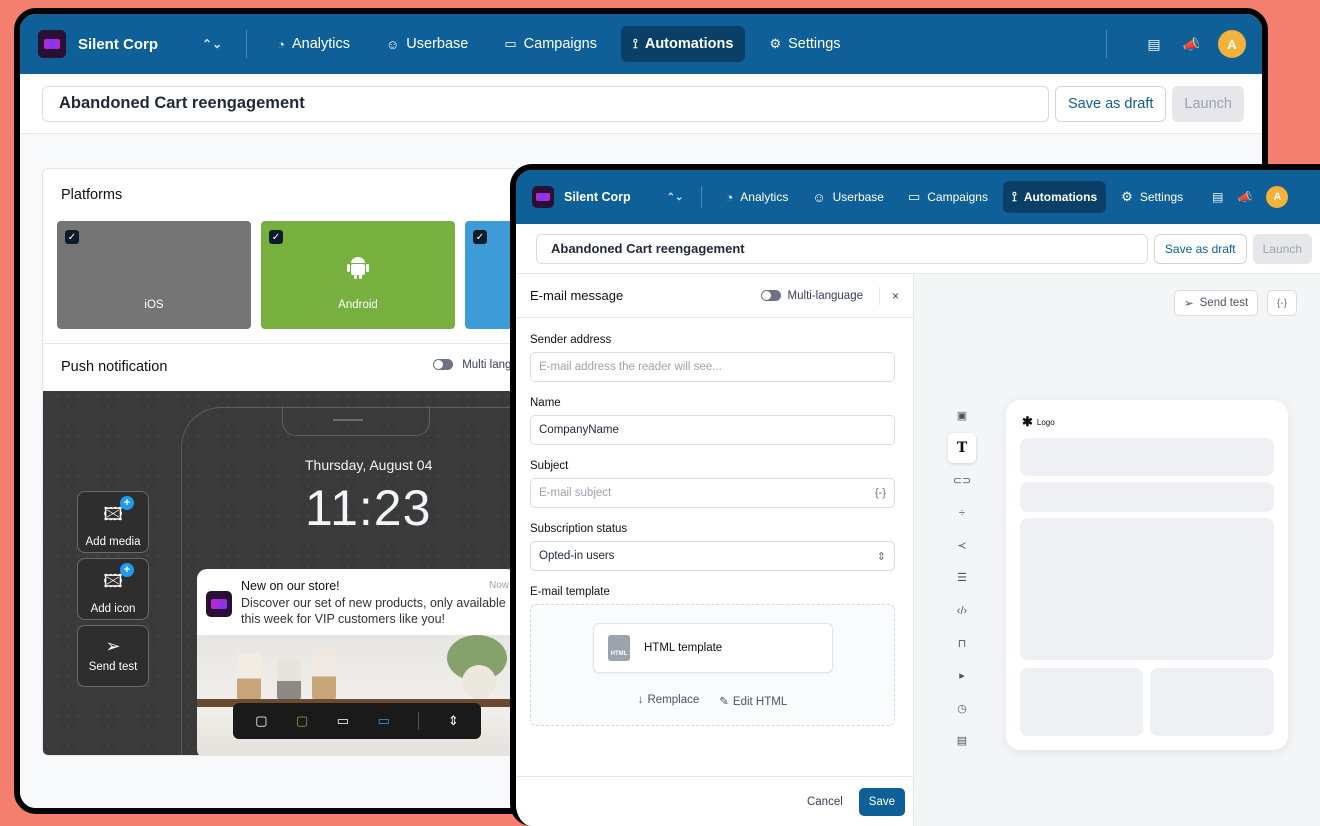 The width and height of the screenshot is (1320, 826). Describe the element at coordinates (1282, 303) in the screenshot. I see `variables-button: {-}` at that location.